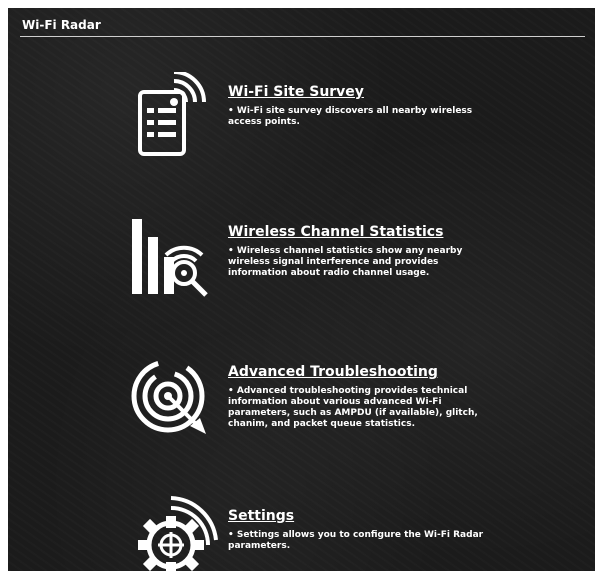  Describe the element at coordinates (173, 258) in the screenshot. I see `channel-statistics-icon` at that location.